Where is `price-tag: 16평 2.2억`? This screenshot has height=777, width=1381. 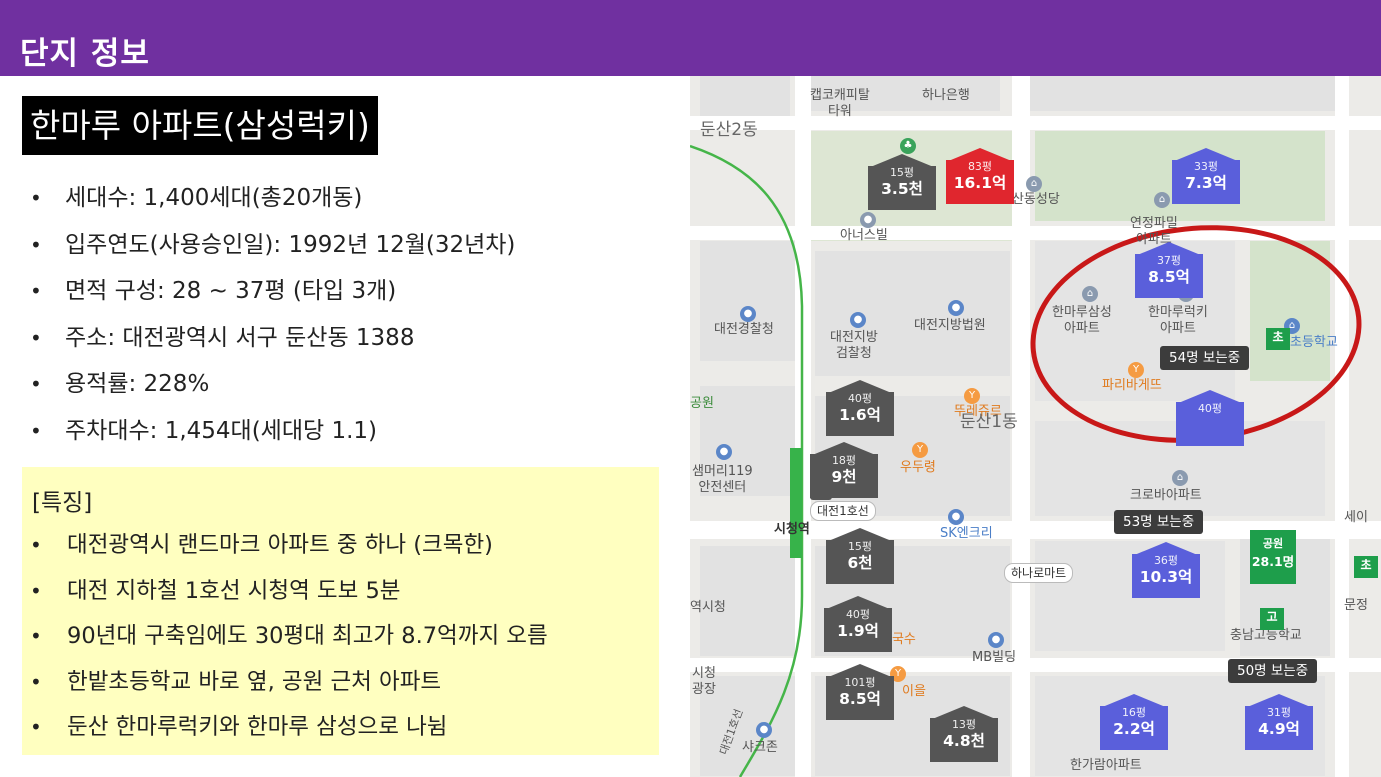 price-tag: 16평 2.2억 is located at coordinates (1134, 722).